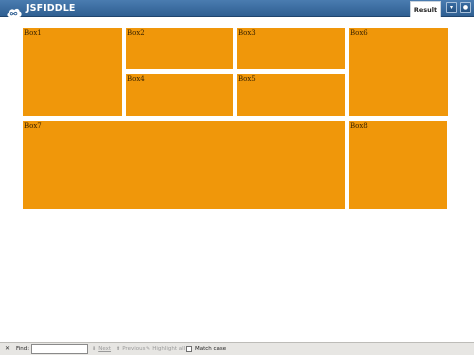 The width and height of the screenshot is (474, 355). Describe the element at coordinates (359, 33) in the screenshot. I see `box-label: Box6` at that location.